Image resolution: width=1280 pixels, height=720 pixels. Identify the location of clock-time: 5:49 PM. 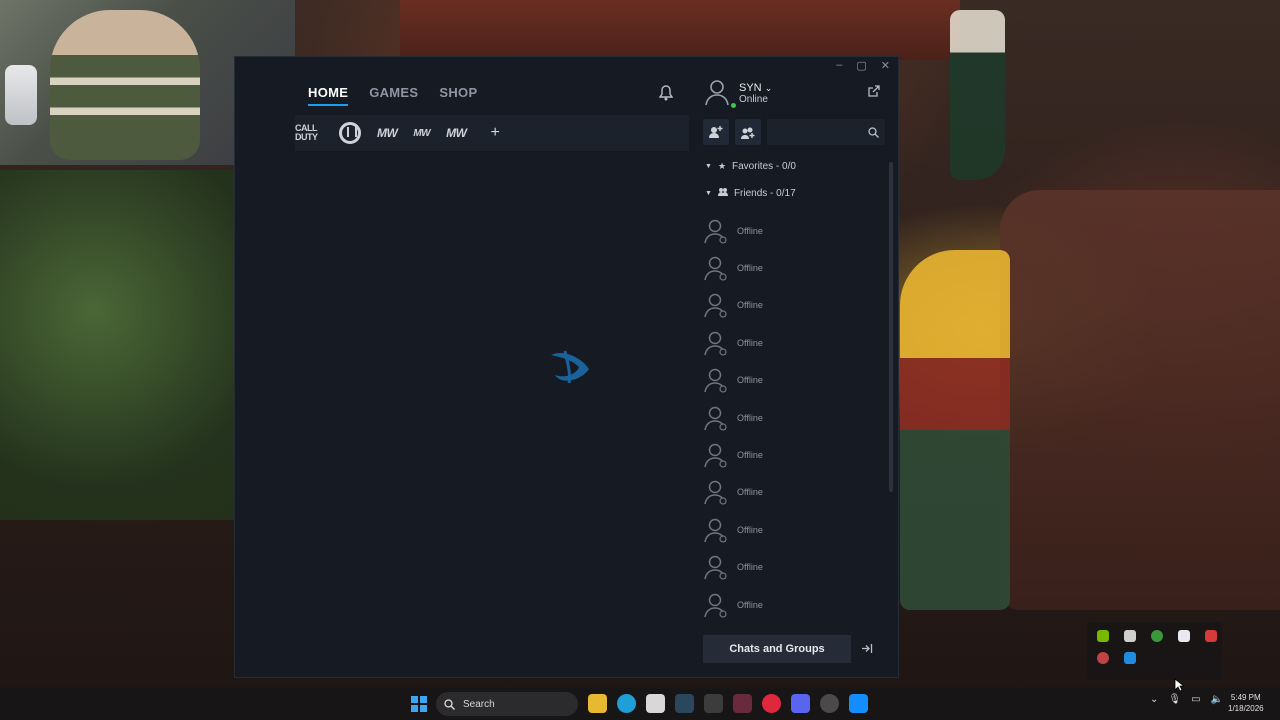
(1245, 697).